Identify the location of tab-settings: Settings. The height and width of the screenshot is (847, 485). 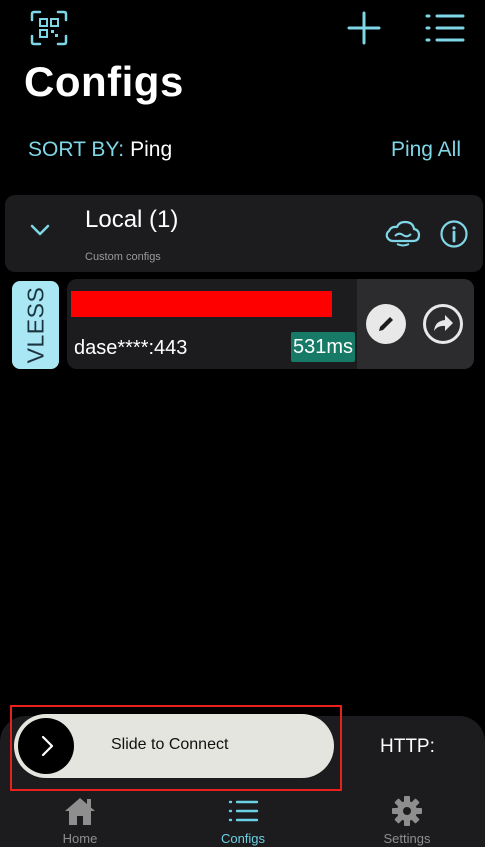
(407, 821).